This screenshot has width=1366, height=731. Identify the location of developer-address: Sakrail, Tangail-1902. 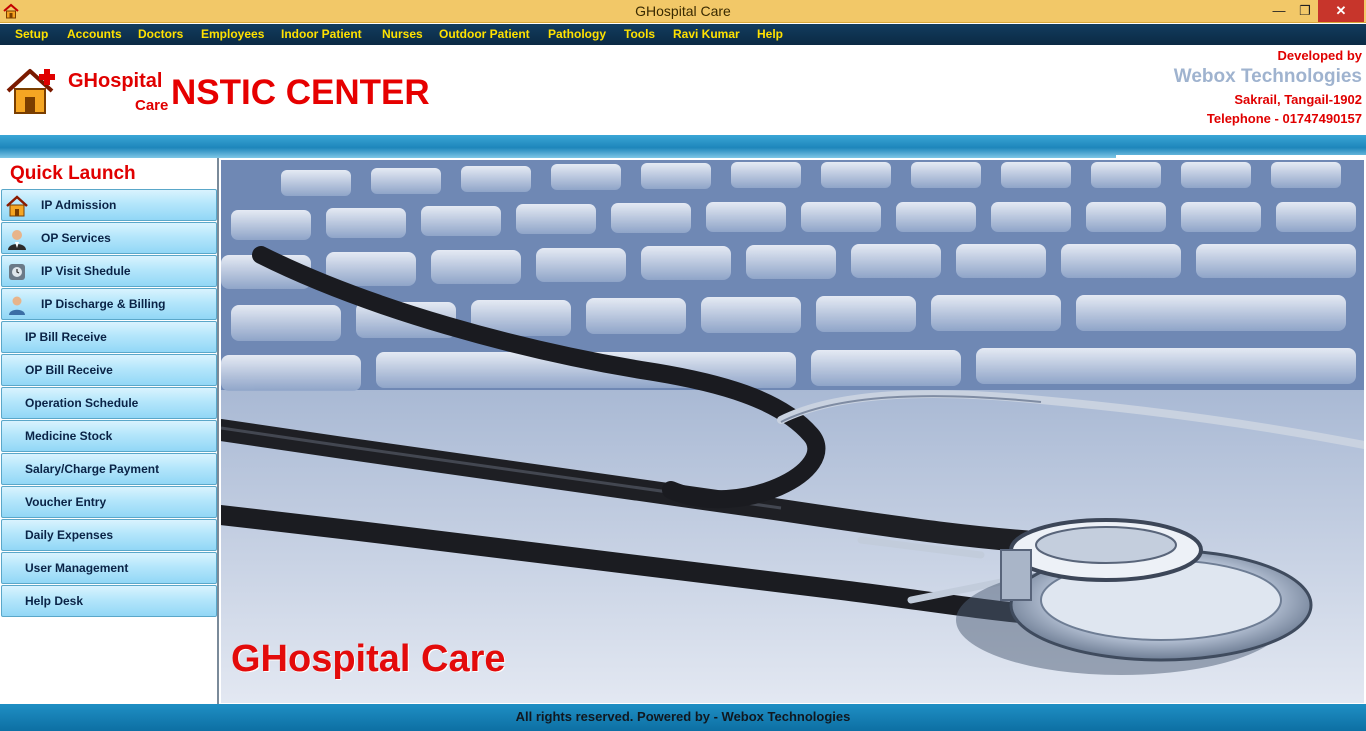
(1298, 99).